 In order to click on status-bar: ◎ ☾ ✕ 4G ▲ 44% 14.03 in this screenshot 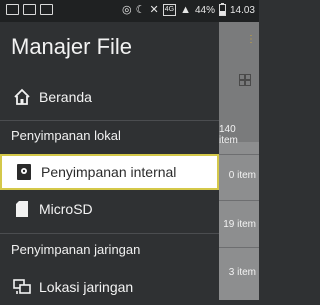, I will do `click(129, 11)`.